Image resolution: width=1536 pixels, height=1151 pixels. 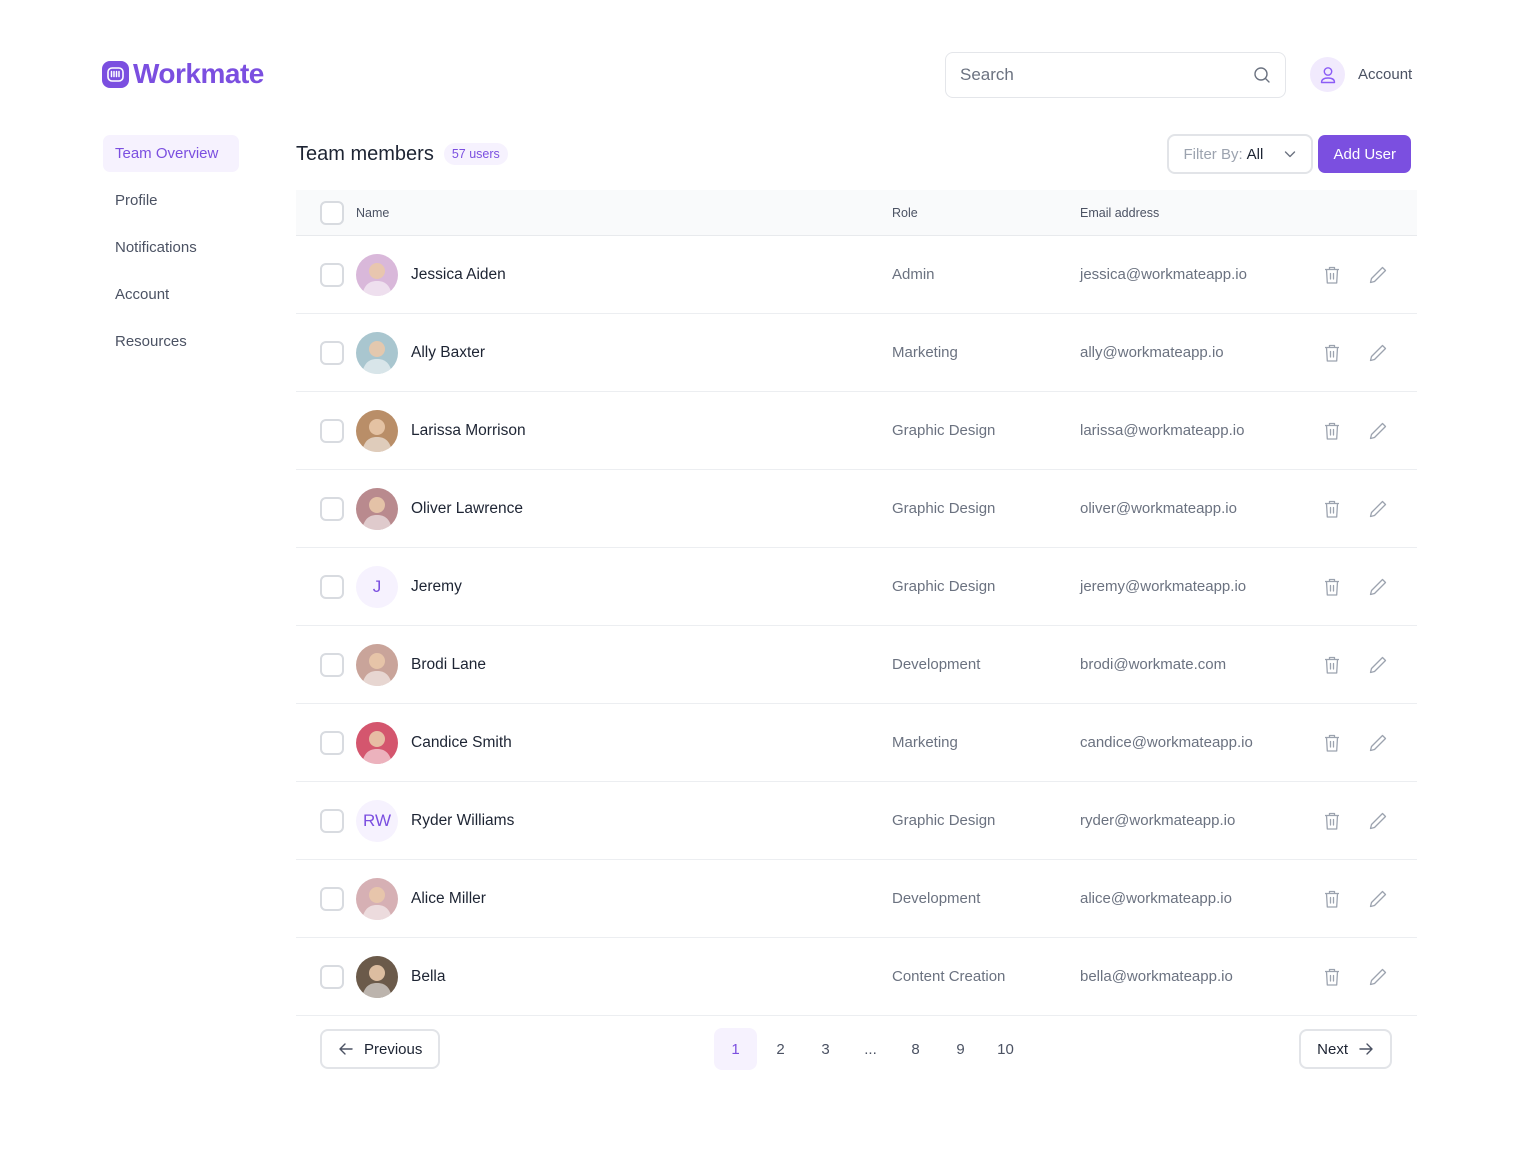 I want to click on sidebar-item-profile: Profile, so click(x=171, y=200).